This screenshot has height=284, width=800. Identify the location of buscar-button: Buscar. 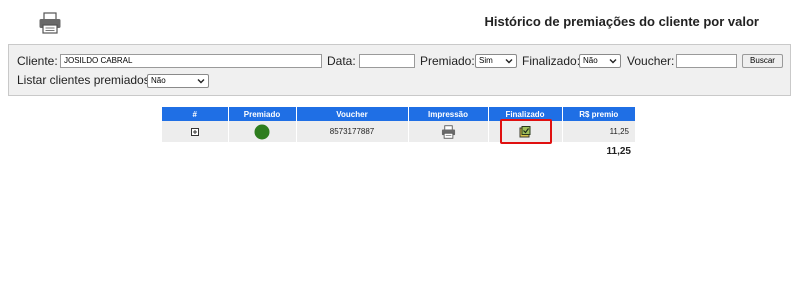
(762, 61).